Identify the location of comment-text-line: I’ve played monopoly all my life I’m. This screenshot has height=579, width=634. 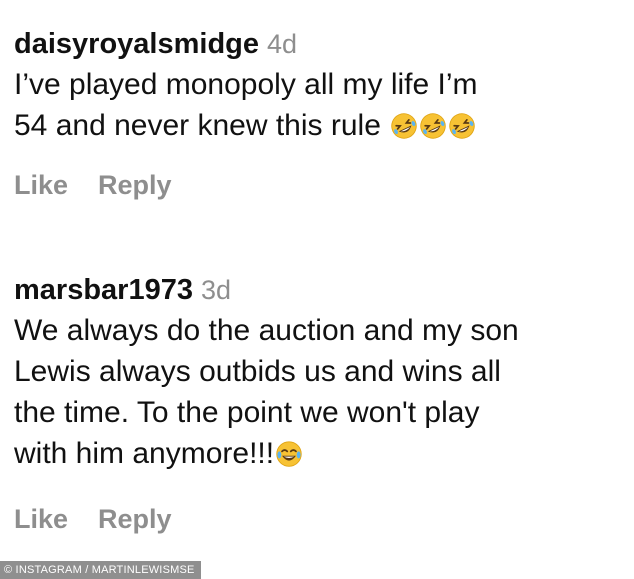
(246, 84).